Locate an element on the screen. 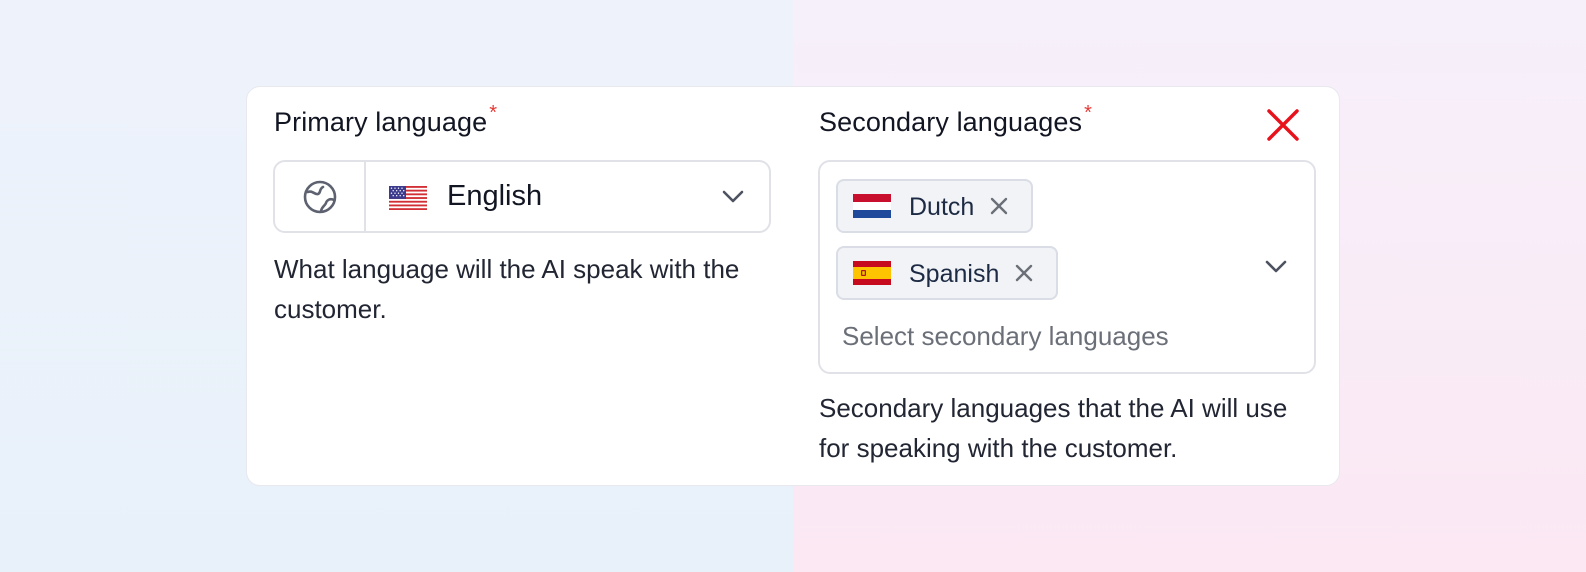 The height and width of the screenshot is (572, 1586). primary-language-label: Primary language * is located at coordinates (385, 120).